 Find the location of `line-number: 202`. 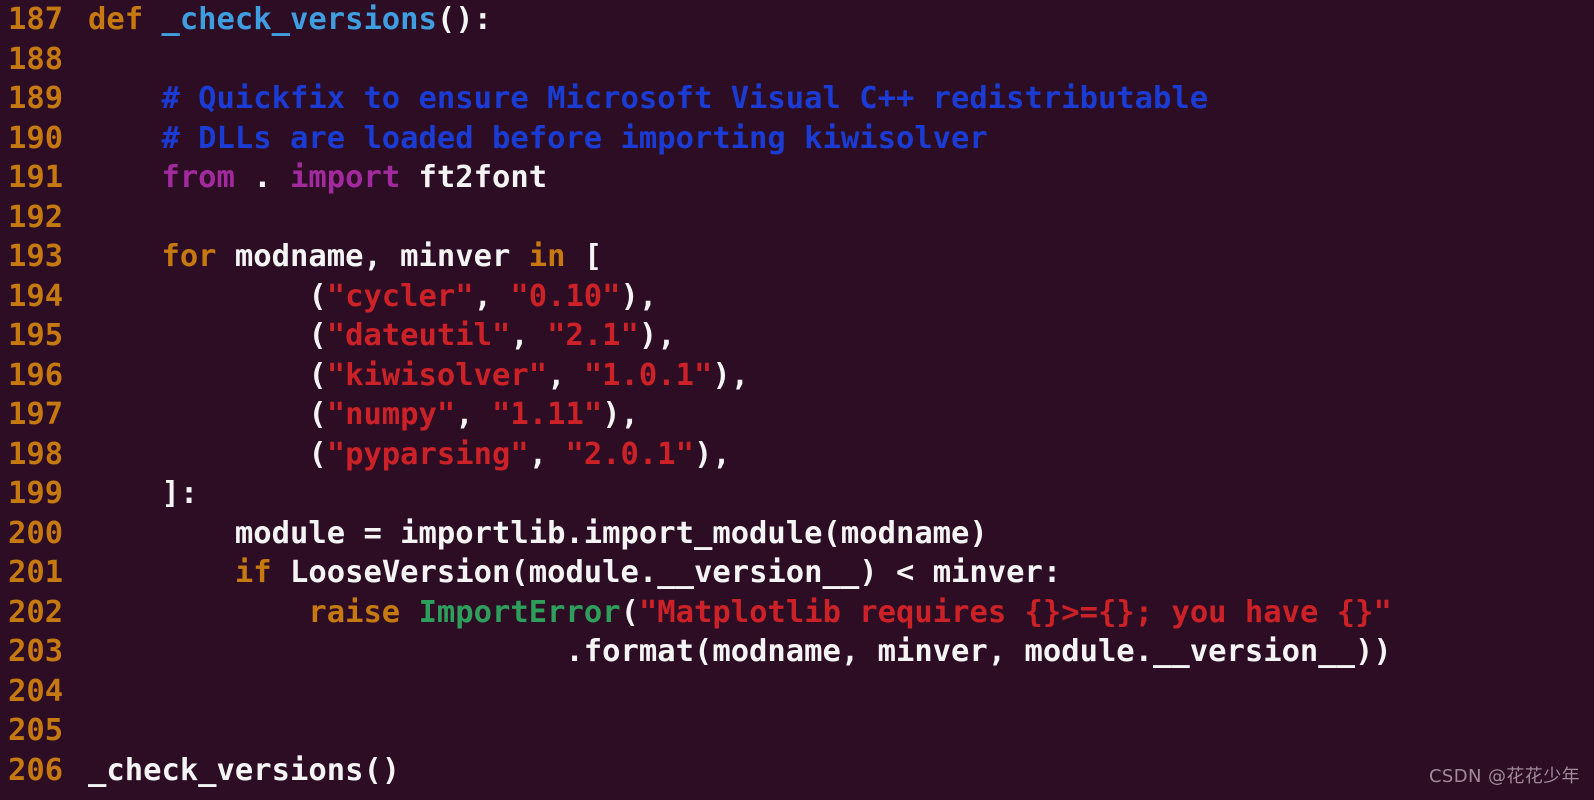

line-number: 202 is located at coordinates (36, 612).